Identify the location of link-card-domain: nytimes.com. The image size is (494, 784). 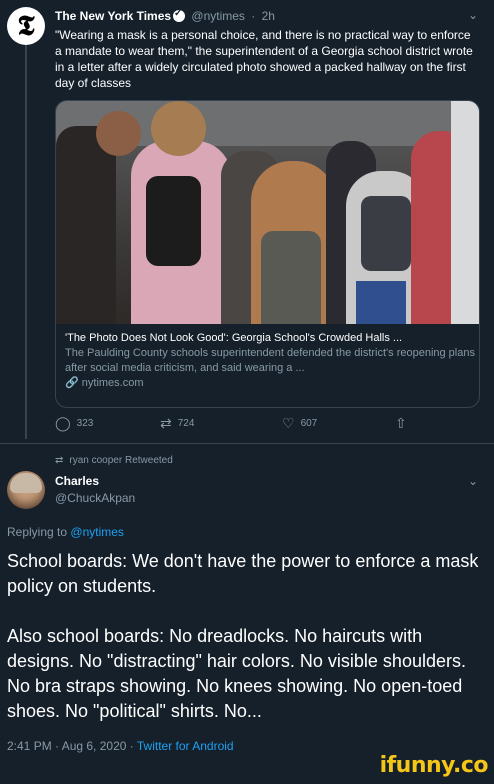
(112, 383).